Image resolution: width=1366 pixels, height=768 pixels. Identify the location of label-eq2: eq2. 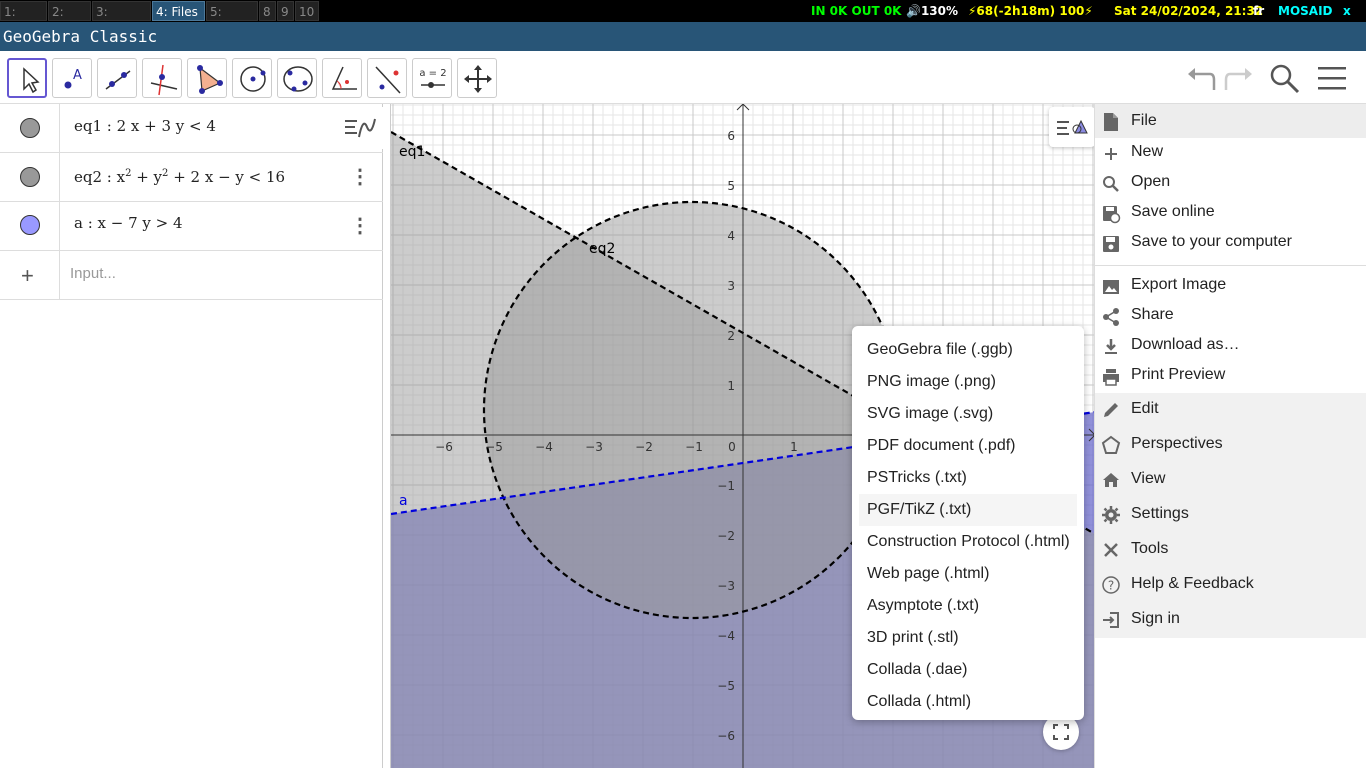
(602, 249).